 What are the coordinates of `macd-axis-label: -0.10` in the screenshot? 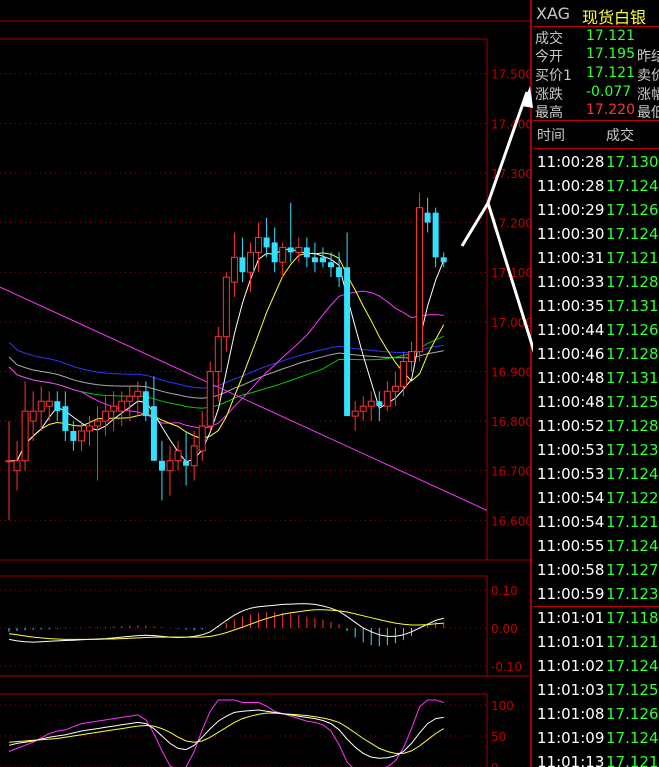 It's located at (506, 667).